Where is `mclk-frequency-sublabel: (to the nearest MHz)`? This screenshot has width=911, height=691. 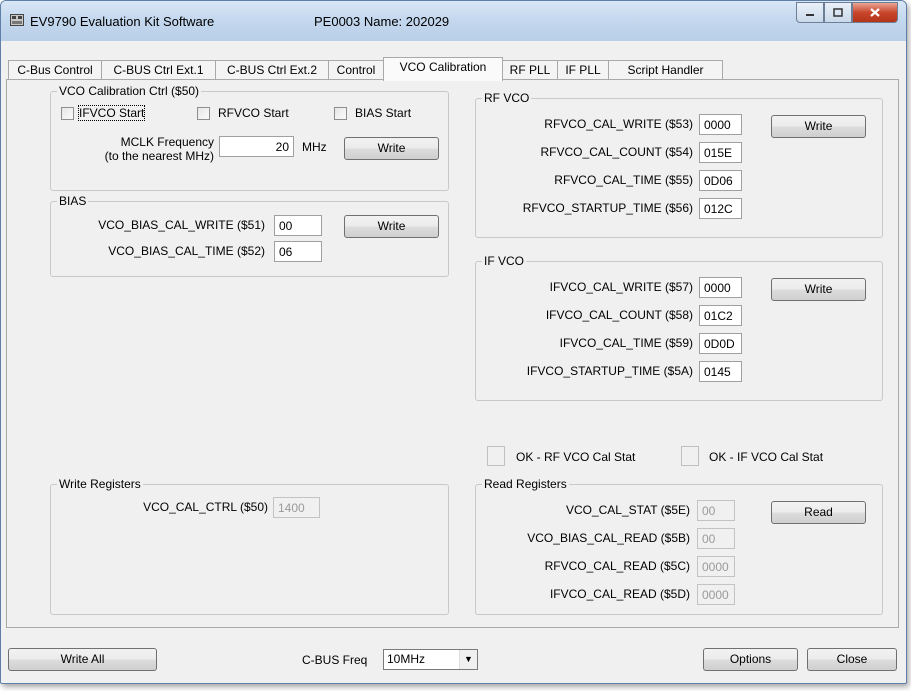 mclk-frequency-sublabel: (to the nearest MHz) is located at coordinates (159, 156).